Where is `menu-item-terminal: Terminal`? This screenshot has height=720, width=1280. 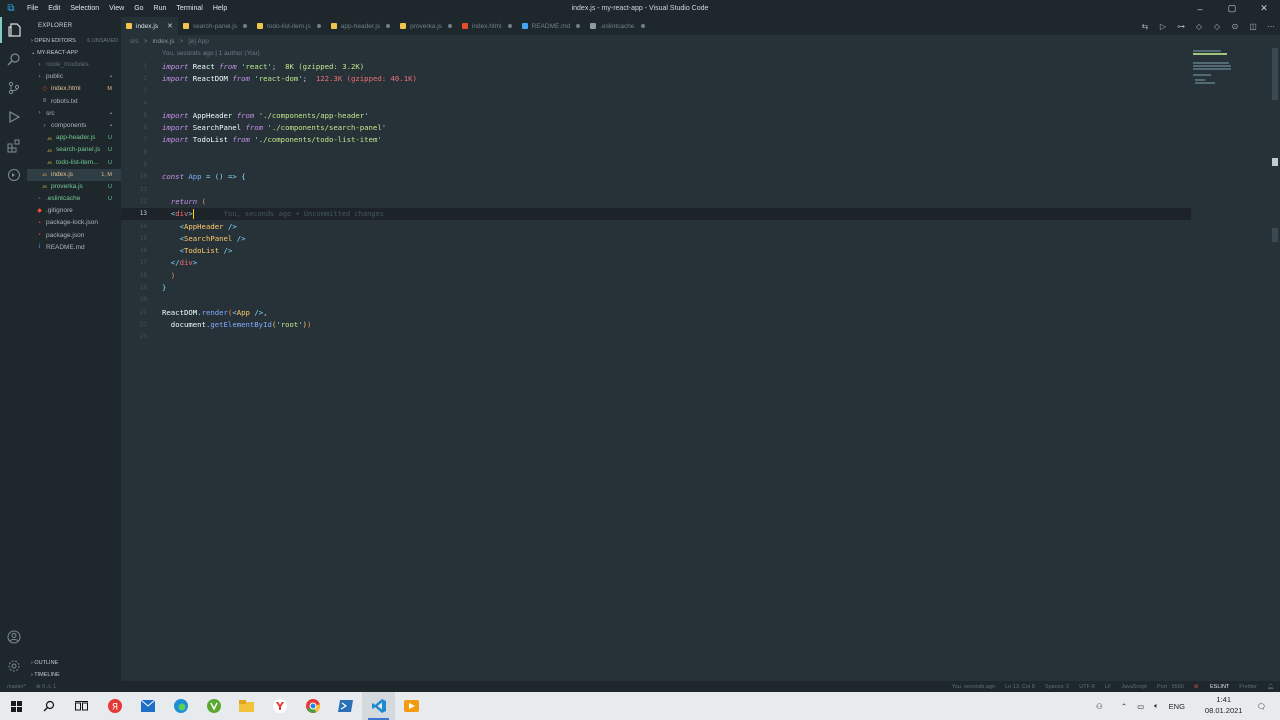 menu-item-terminal: Terminal is located at coordinates (189, 8).